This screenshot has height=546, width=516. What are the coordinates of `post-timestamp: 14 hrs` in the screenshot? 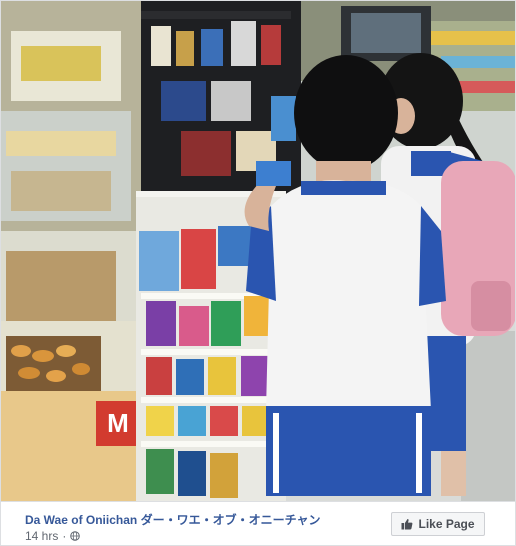 It's located at (41, 536).